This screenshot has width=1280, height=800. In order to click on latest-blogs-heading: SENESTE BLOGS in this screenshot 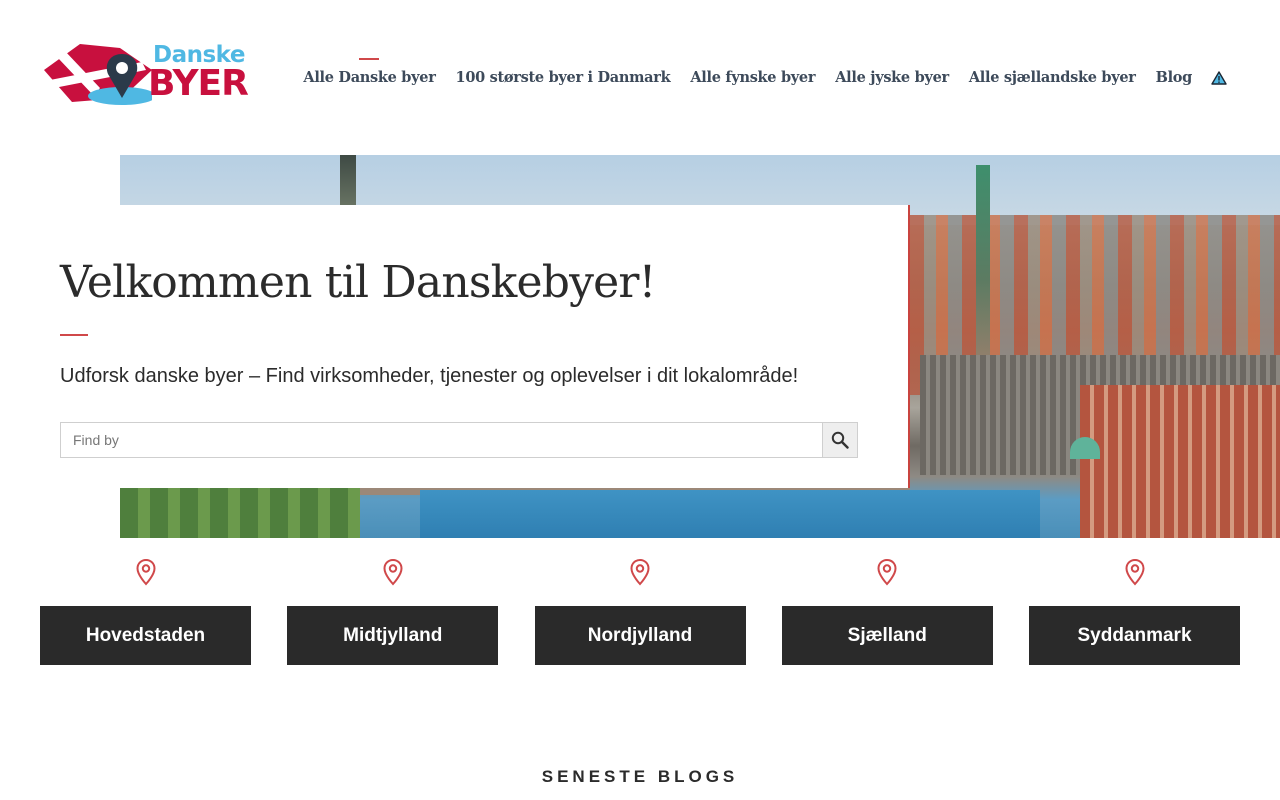, I will do `click(640, 776)`.